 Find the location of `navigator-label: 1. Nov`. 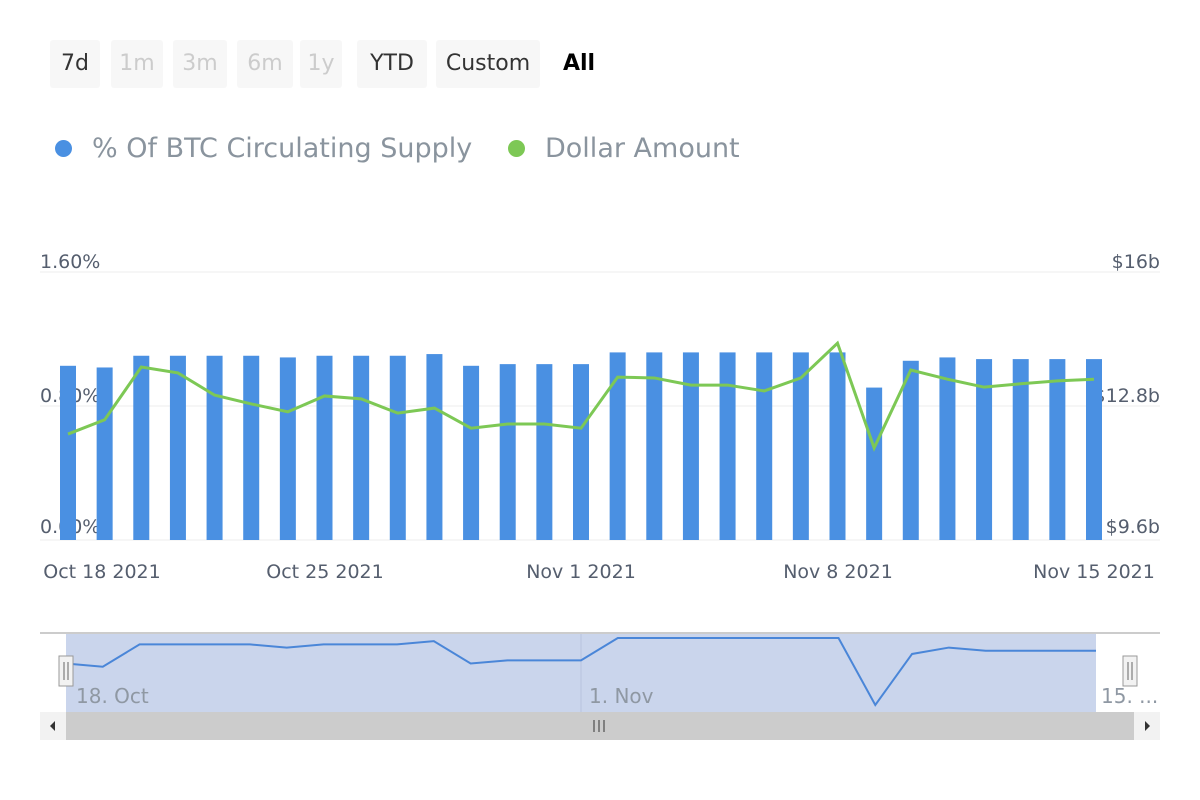

navigator-label: 1. Nov is located at coordinates (621, 696).